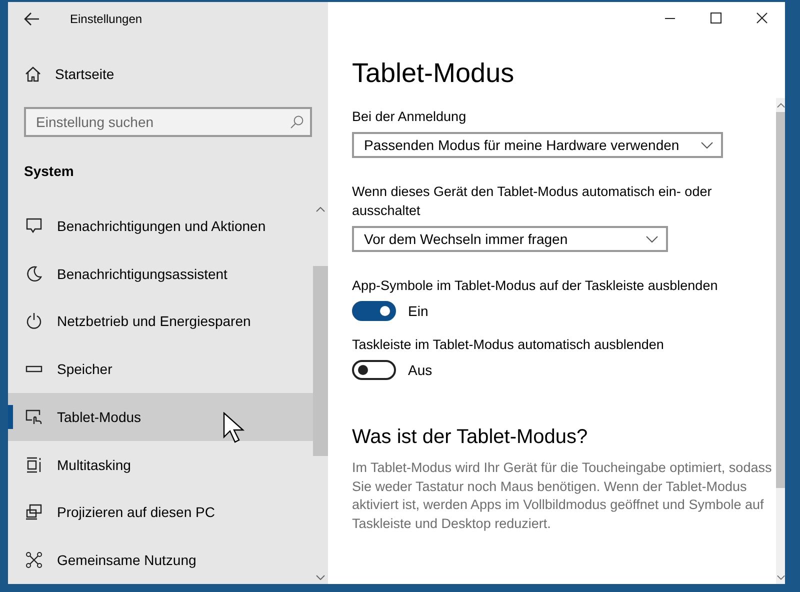  Describe the element at coordinates (434, 73) in the screenshot. I see `page-title: Tablet-Modus` at that location.